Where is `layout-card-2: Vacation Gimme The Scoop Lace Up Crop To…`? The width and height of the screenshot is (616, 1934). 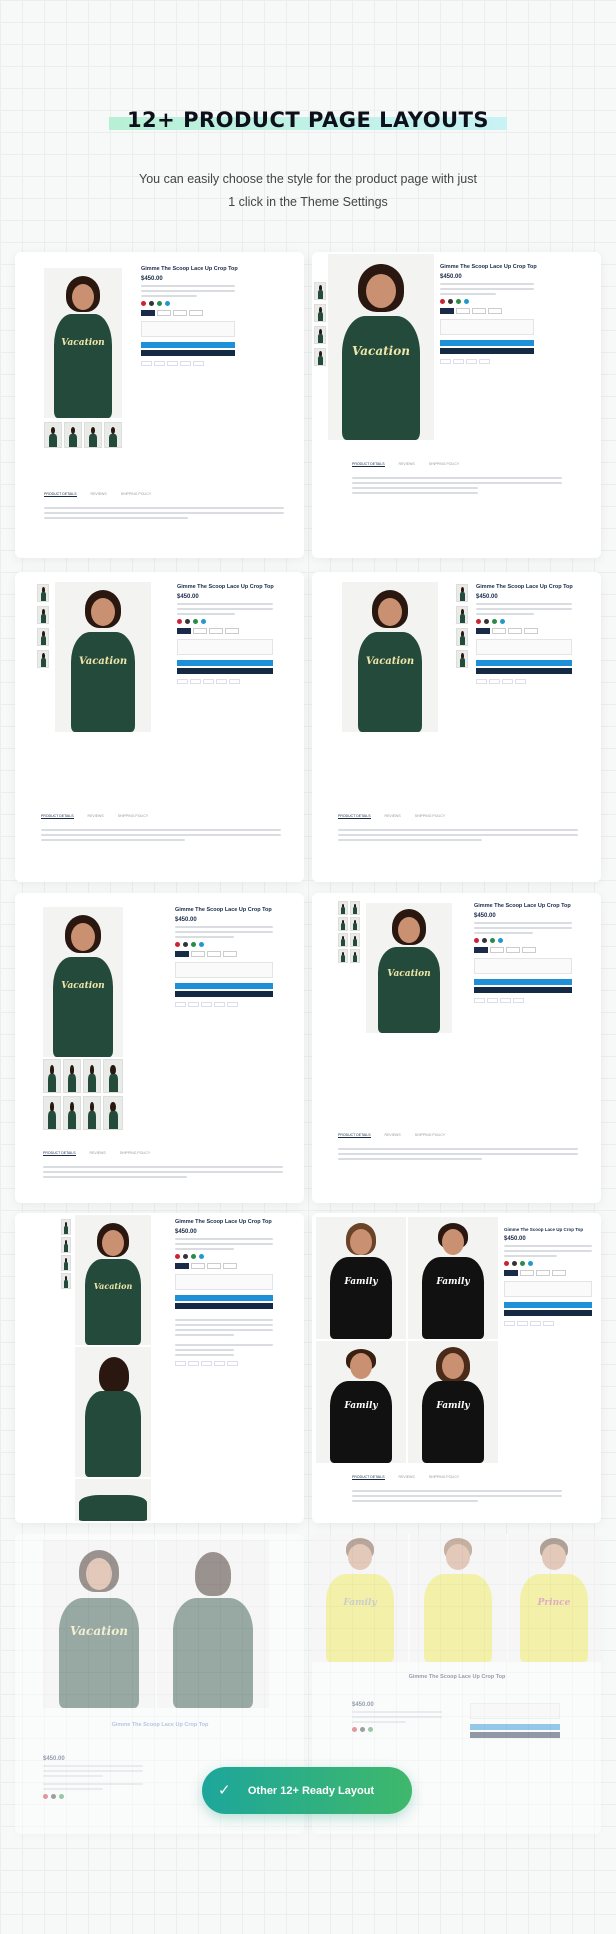 layout-card-2: Vacation Gimme The Scoop Lace Up Crop To… is located at coordinates (456, 405).